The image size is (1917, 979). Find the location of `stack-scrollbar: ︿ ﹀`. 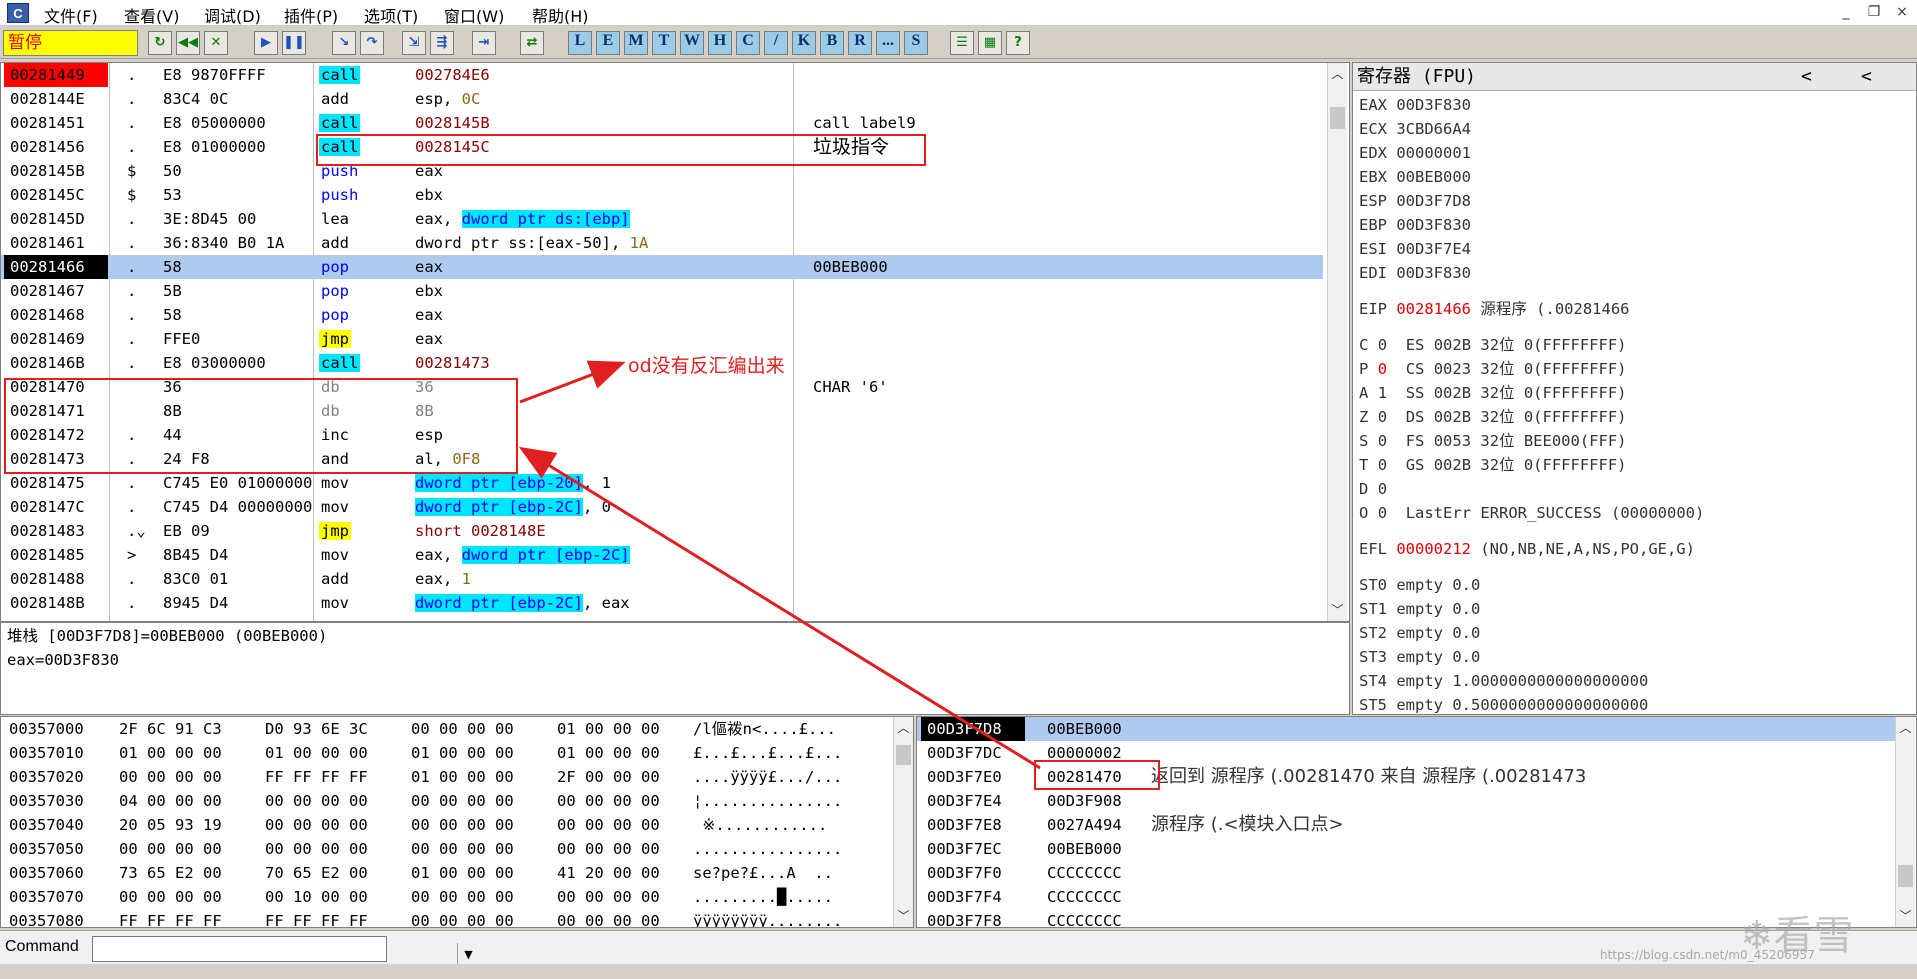

stack-scrollbar: ︿ ﹀ is located at coordinates (1905, 822).